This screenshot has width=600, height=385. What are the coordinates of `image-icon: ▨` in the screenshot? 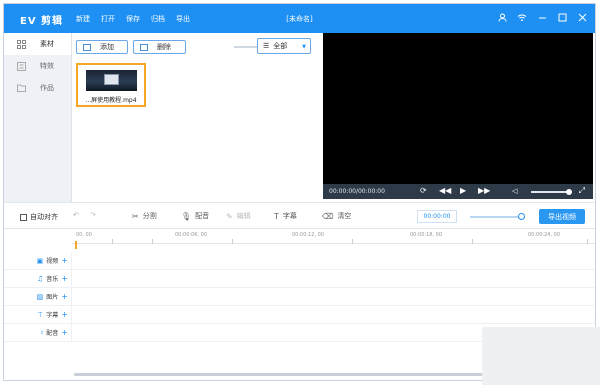 It's located at (40, 296).